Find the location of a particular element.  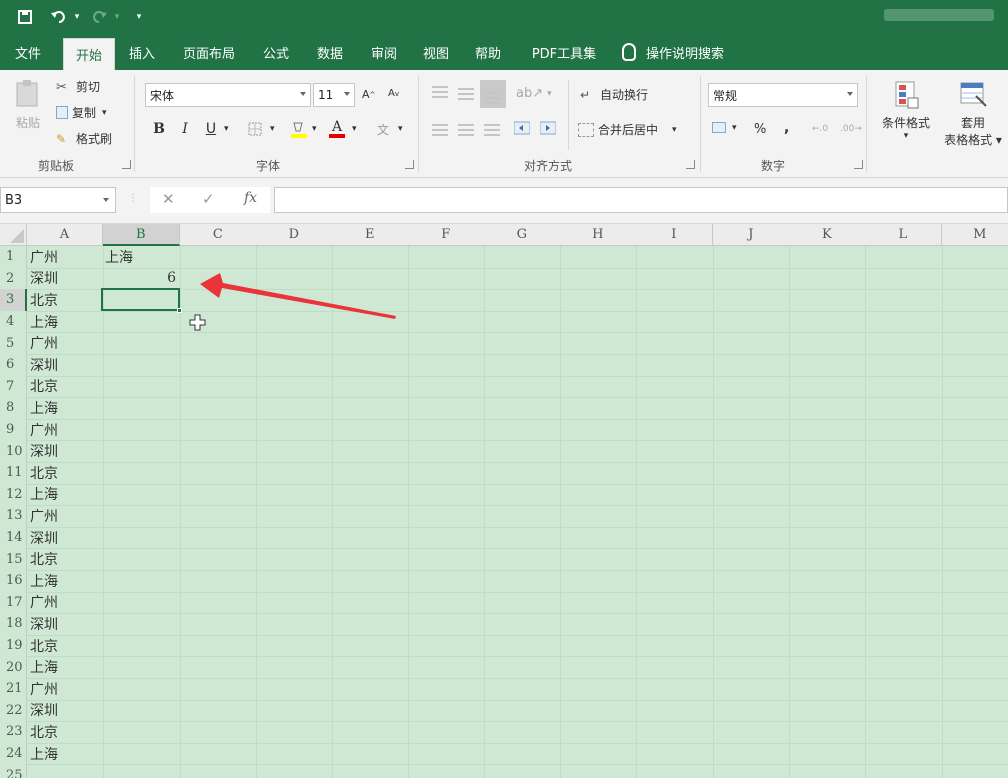

font-color-dropdown-icon: ▾ is located at coordinates (354, 129).